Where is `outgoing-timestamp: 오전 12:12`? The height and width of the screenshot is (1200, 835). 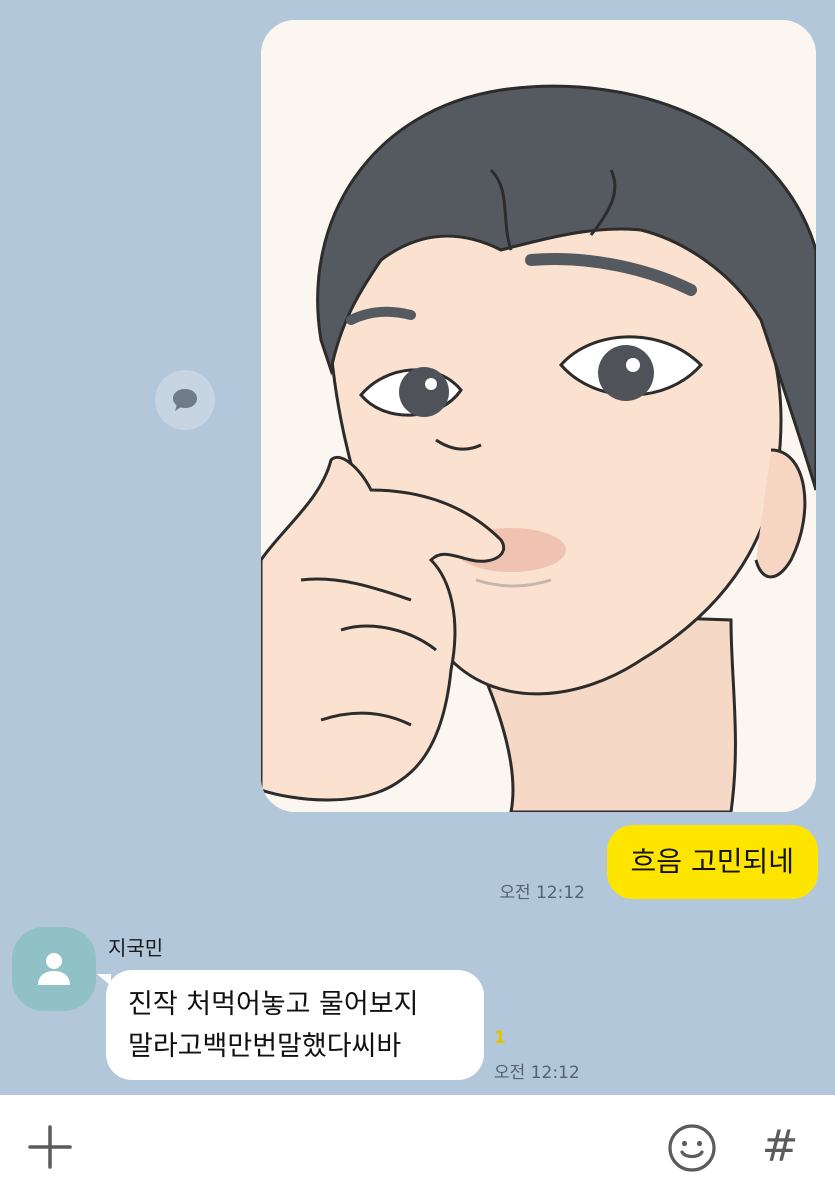 outgoing-timestamp: 오전 12:12 is located at coordinates (542, 893).